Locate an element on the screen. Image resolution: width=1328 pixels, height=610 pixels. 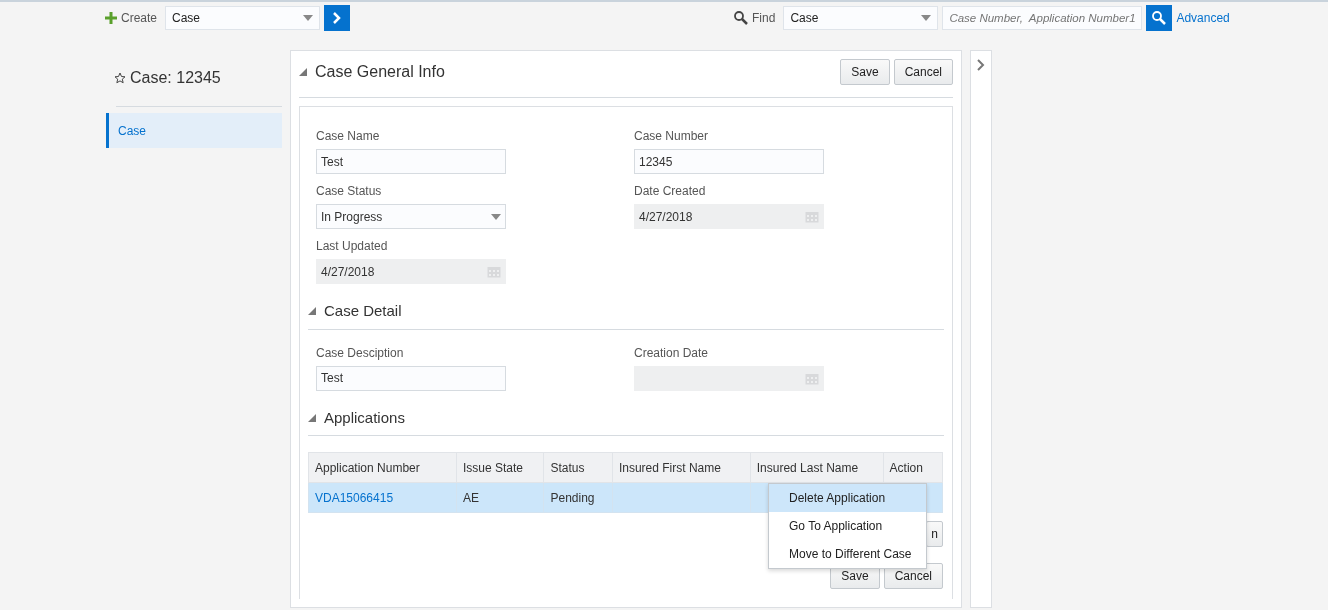
section-title: Case Detail is located at coordinates (363, 311).